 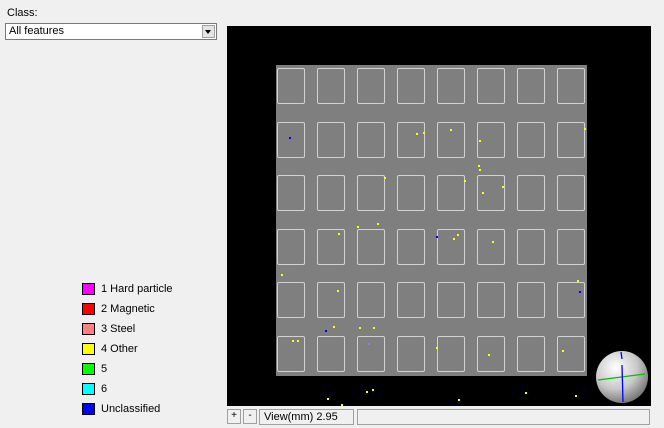 I want to click on legend-label: 1 Hard particle, so click(x=137, y=289).